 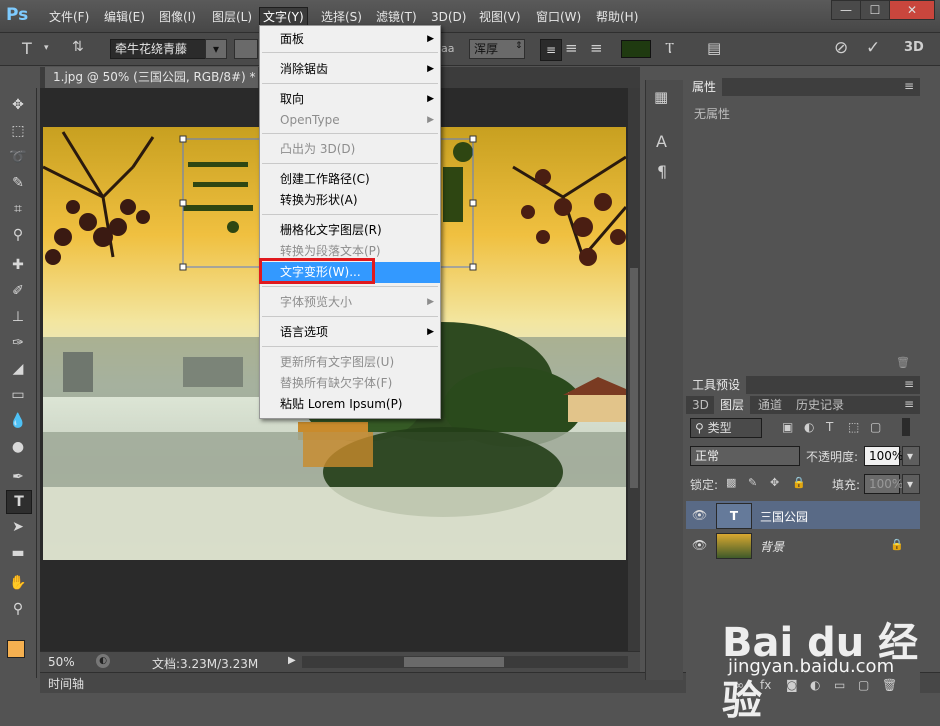 What do you see at coordinates (18, 553) in the screenshot?
I see `rectangle-tool-icon: ▬` at bounding box center [18, 553].